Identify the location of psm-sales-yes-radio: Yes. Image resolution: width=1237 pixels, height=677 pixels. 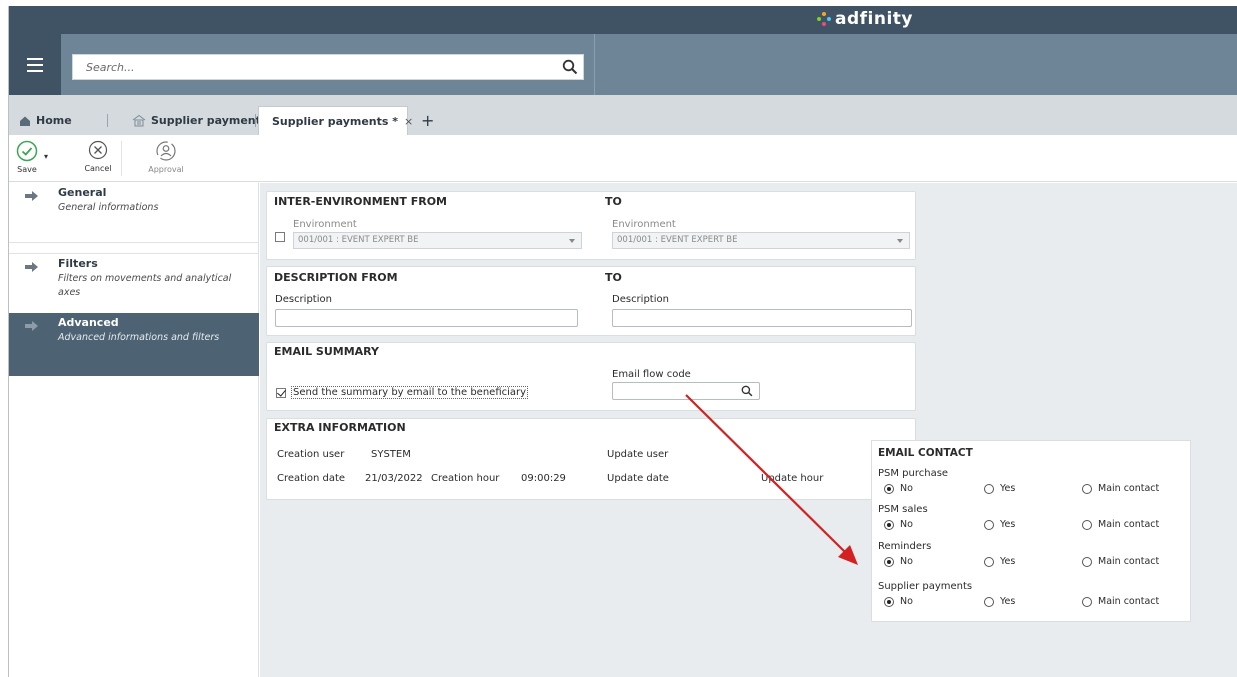
(999, 524).